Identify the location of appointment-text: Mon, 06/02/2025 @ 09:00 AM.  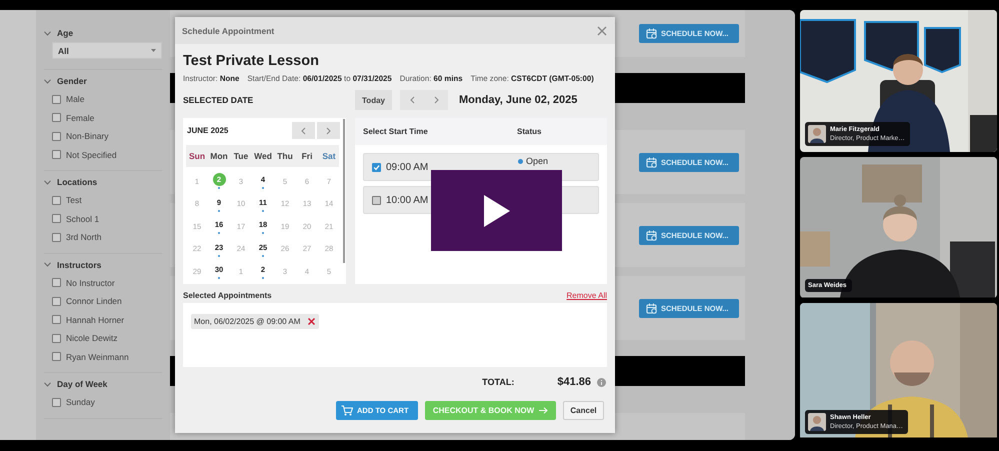
(247, 321).